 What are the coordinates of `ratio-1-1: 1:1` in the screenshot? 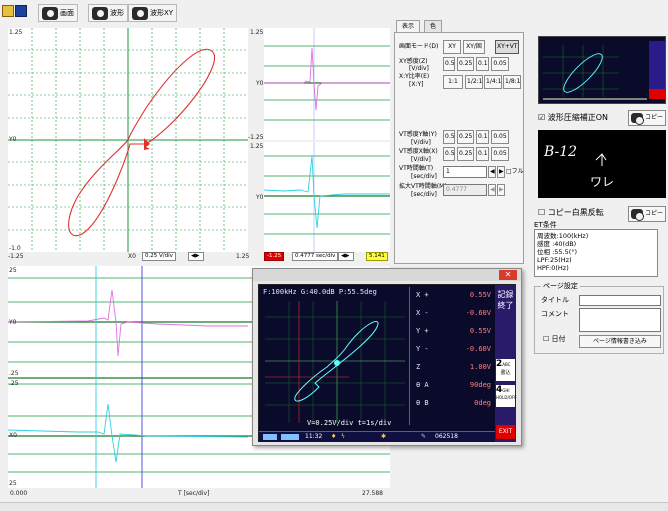 It's located at (453, 82).